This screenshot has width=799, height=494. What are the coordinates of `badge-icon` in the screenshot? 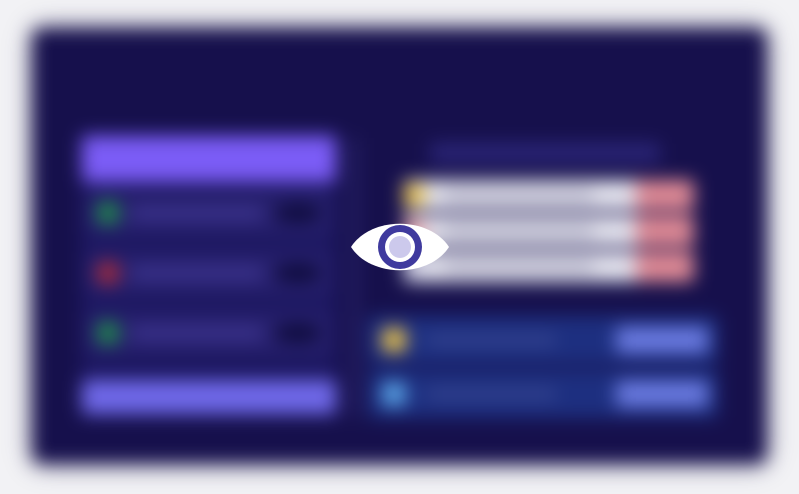 It's located at (415, 195).